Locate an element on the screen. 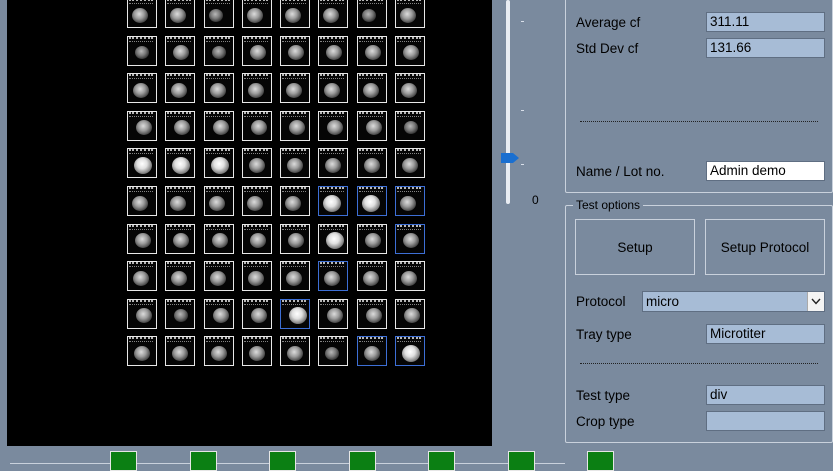 The height and width of the screenshot is (471, 833). spot-caption is located at coordinates (179, 265).